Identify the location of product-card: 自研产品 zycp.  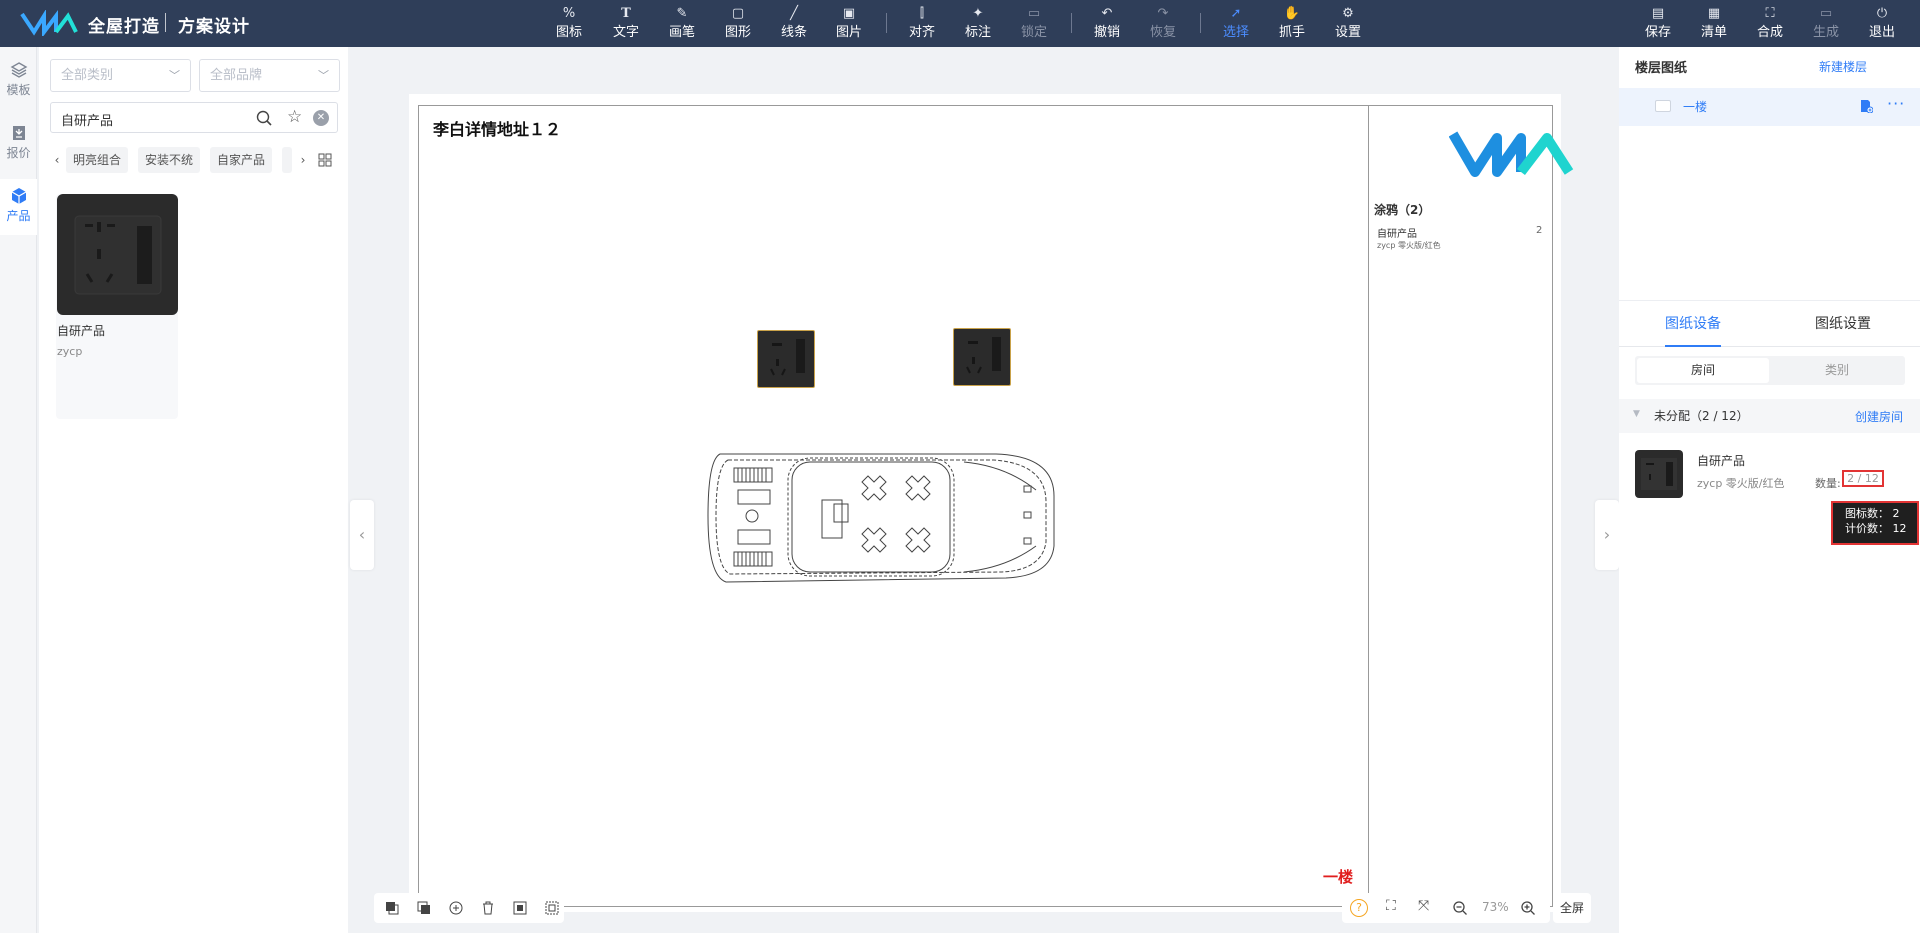
(117, 306).